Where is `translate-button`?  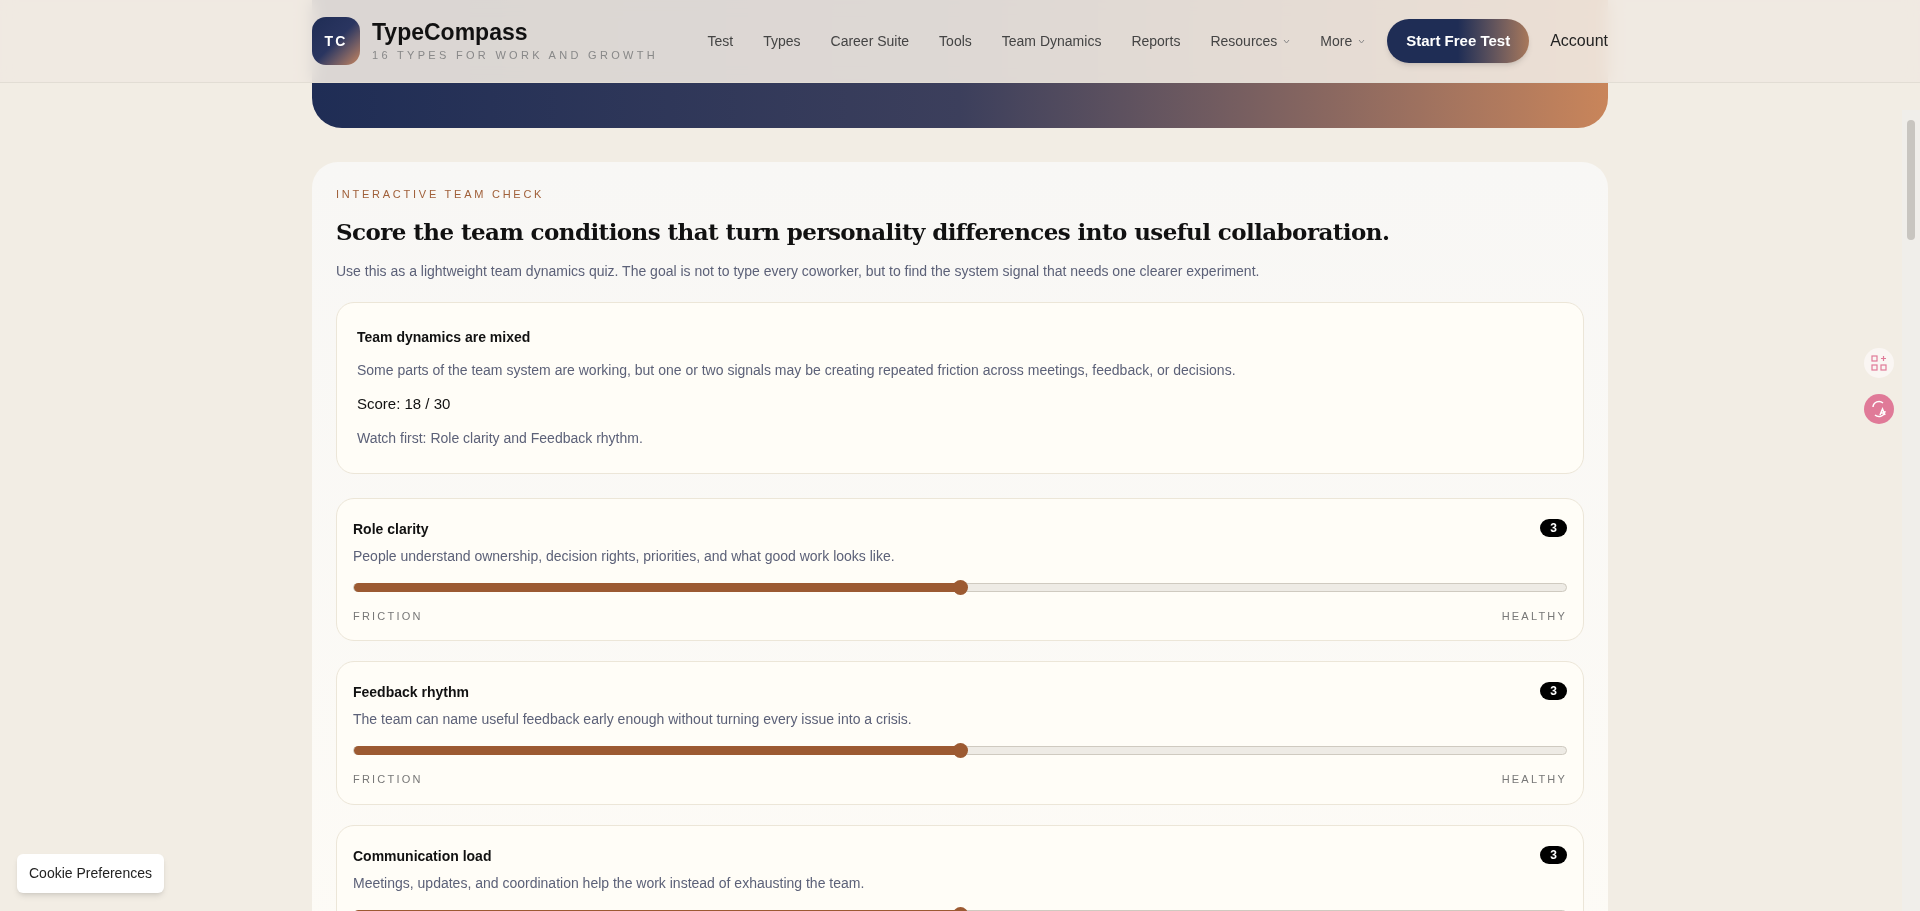 translate-button is located at coordinates (1879, 409).